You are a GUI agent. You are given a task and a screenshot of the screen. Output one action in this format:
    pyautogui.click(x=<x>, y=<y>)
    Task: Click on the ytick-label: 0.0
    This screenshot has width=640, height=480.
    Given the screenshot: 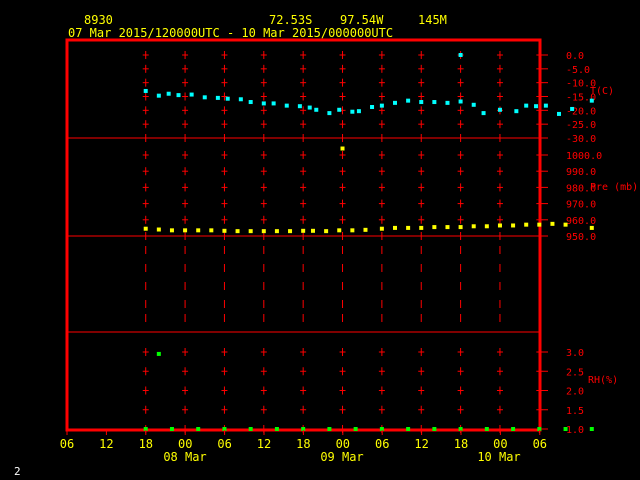 What is the action you would take?
    pyautogui.click(x=575, y=56)
    